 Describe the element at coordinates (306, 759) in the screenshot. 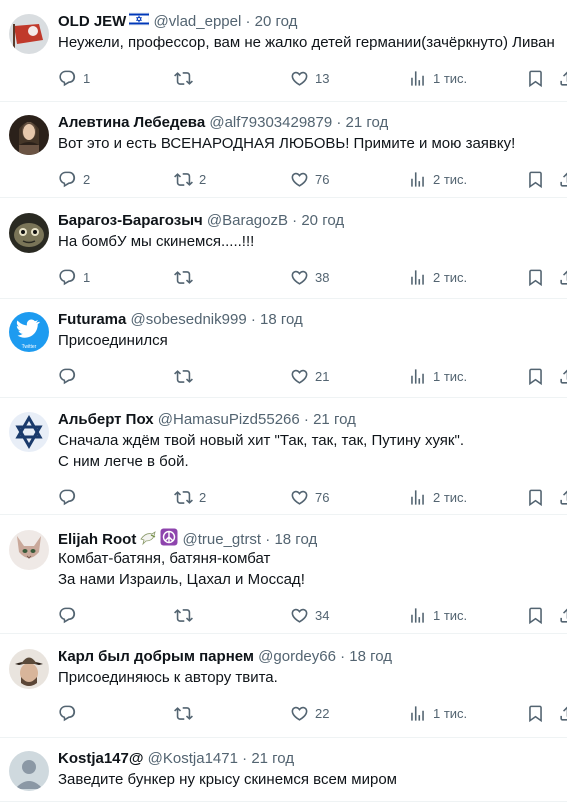

I see `tweet-header: Kostja147@ @Kostja1471 · 21 год` at that location.